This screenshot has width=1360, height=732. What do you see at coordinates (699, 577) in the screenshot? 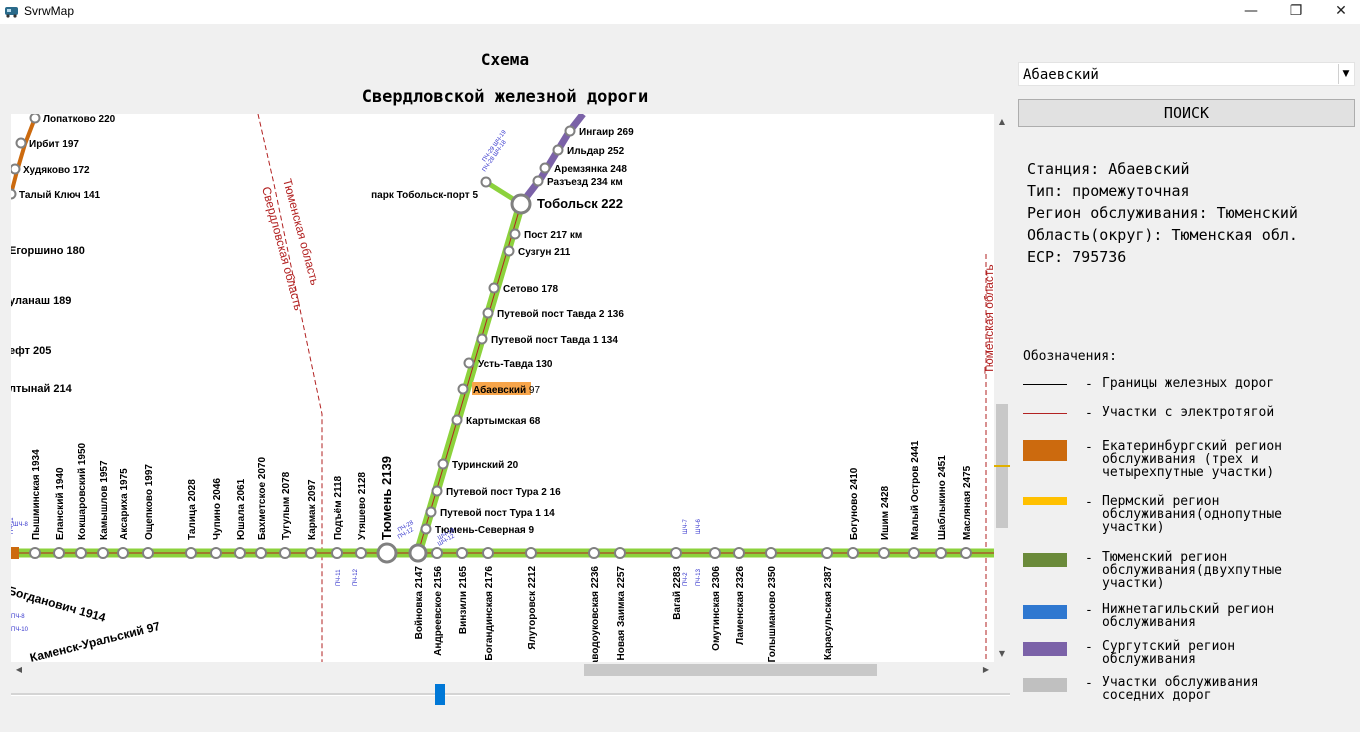
I see `signal-label: ПЧ-13` at bounding box center [699, 577].